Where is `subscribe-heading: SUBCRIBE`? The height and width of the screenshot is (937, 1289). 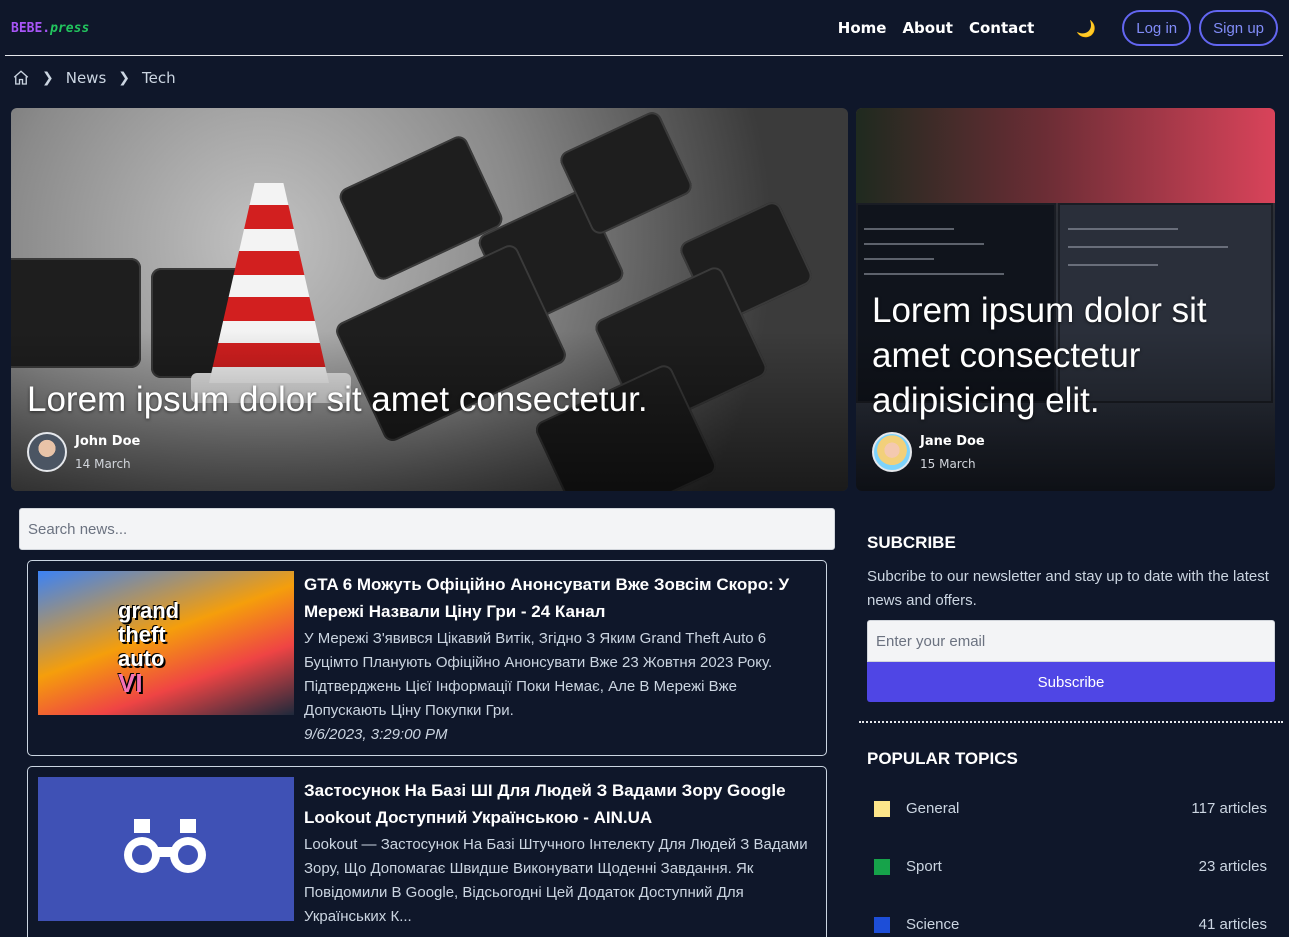 subscribe-heading: SUBCRIBE is located at coordinates (911, 542).